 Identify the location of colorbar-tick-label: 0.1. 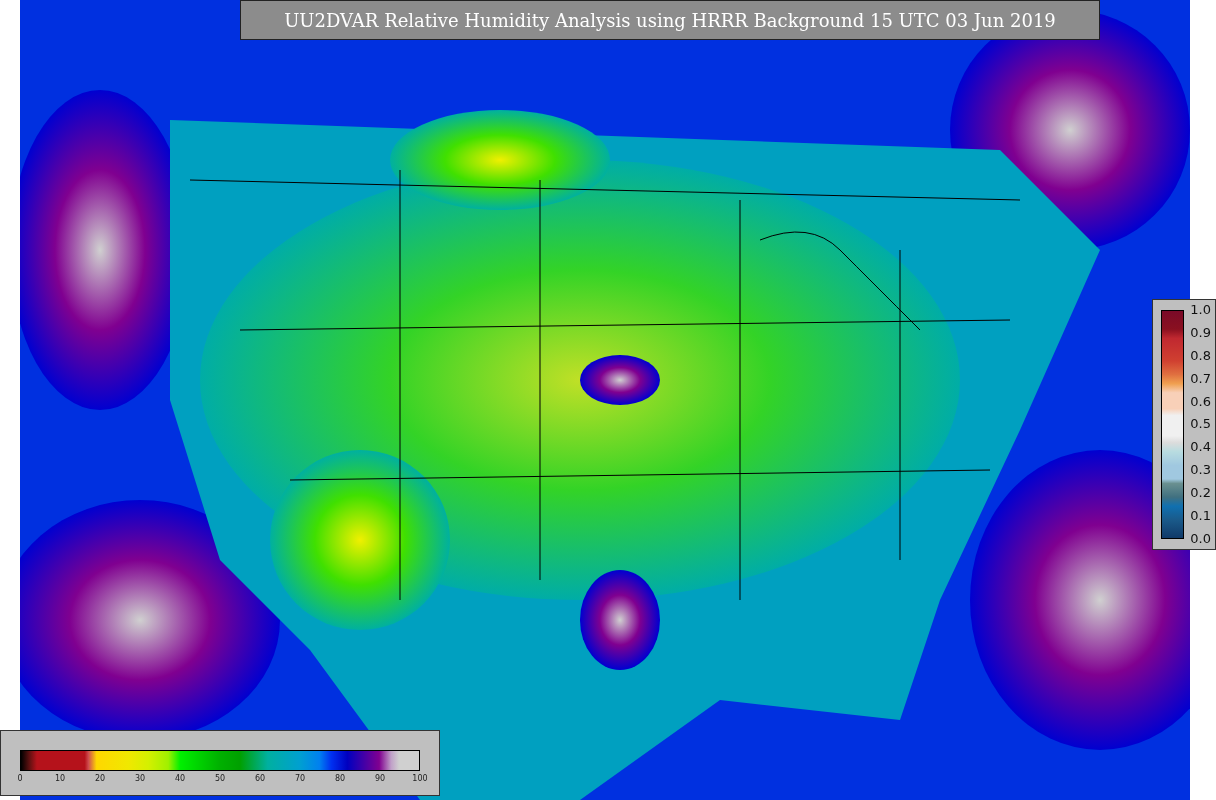
(1200, 516).